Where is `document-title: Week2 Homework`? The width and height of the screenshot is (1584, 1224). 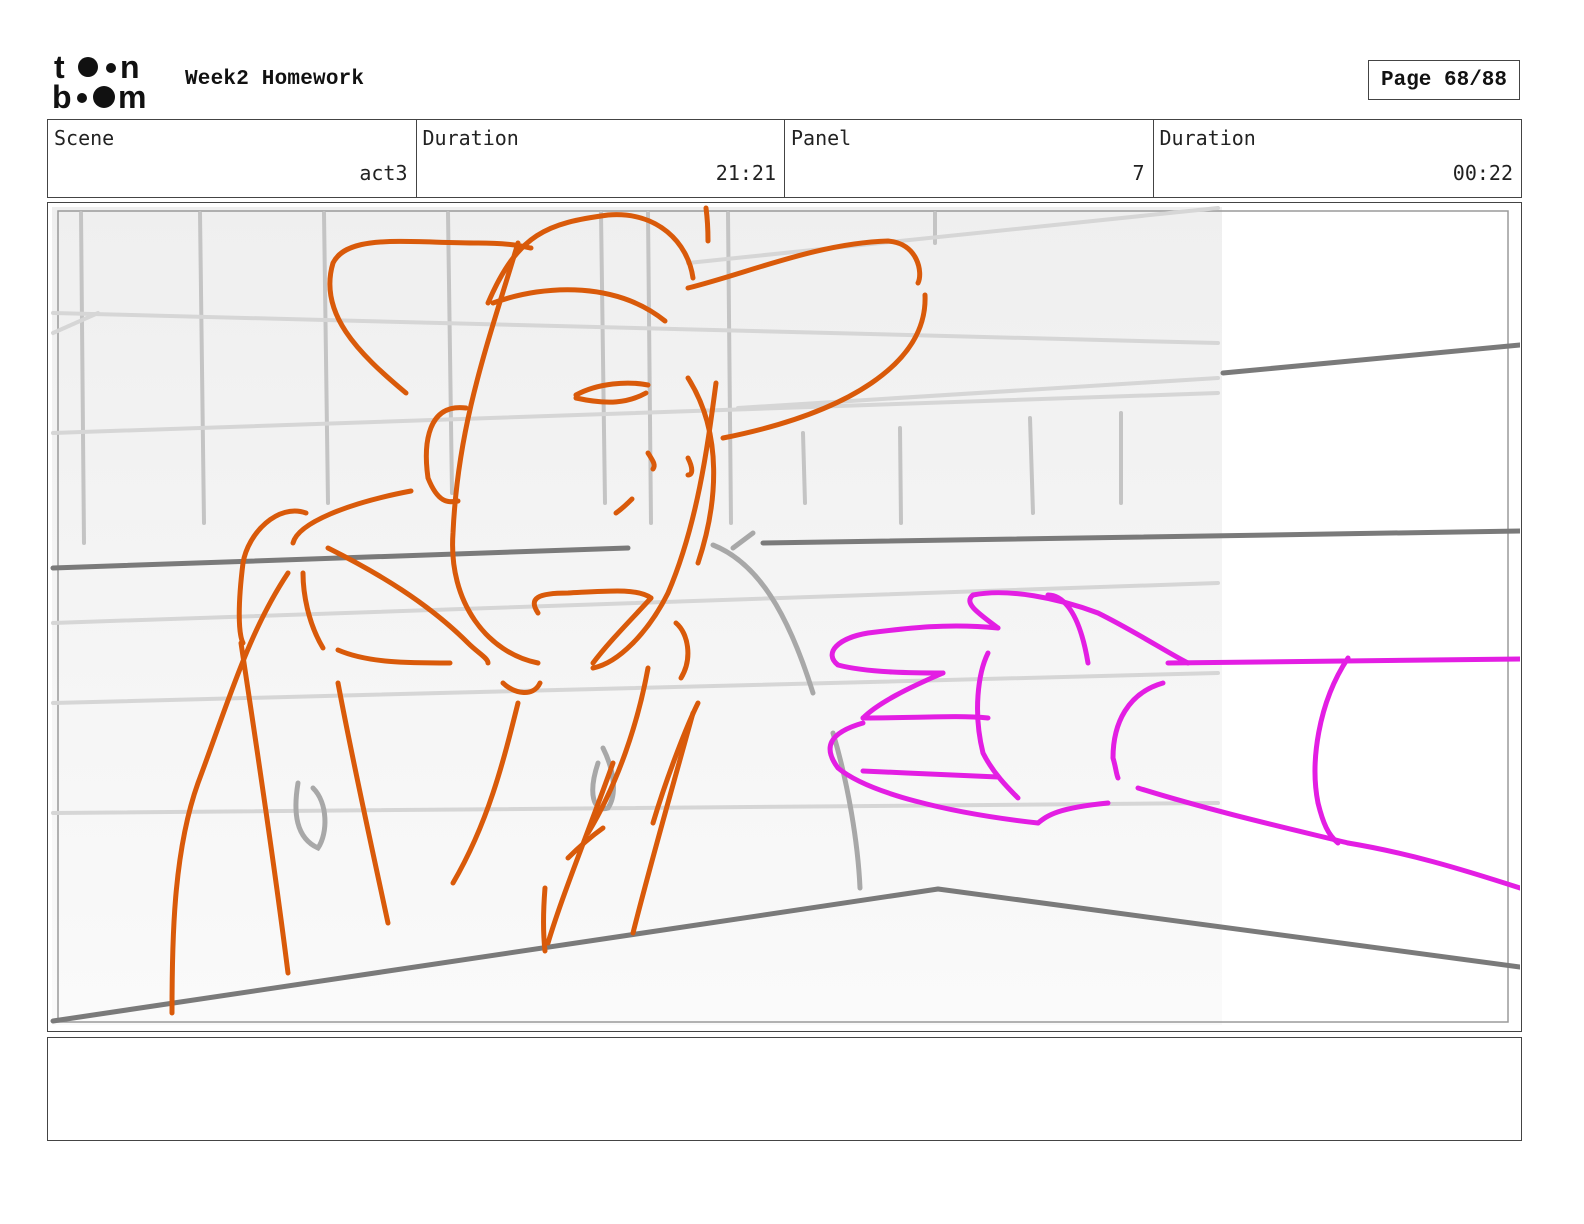 document-title: Week2 Homework is located at coordinates (275, 79).